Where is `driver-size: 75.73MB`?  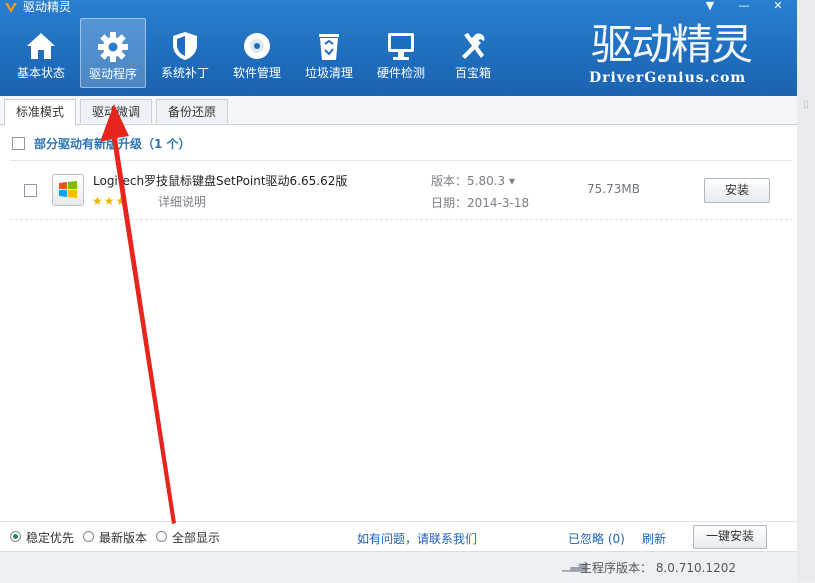
driver-size: 75.73MB is located at coordinates (613, 189).